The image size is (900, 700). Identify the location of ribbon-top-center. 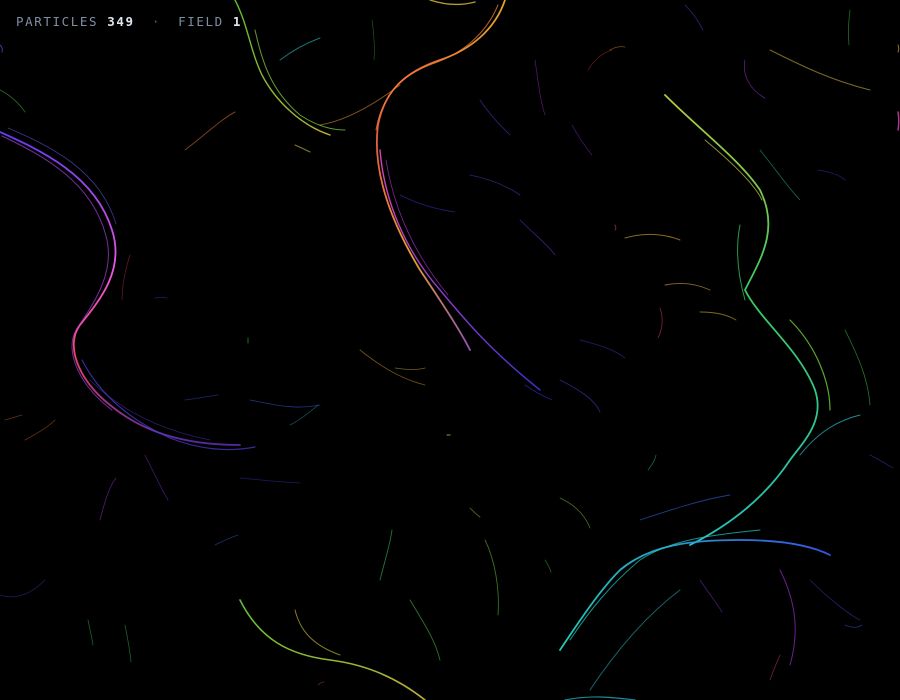
(430, 195).